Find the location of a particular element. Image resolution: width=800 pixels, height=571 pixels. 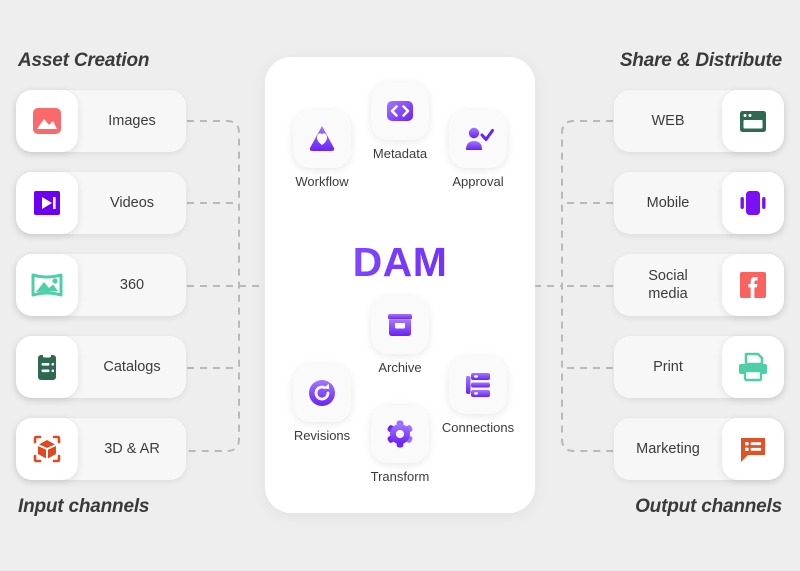

feature-approval: Approval is located at coordinates (478, 149).